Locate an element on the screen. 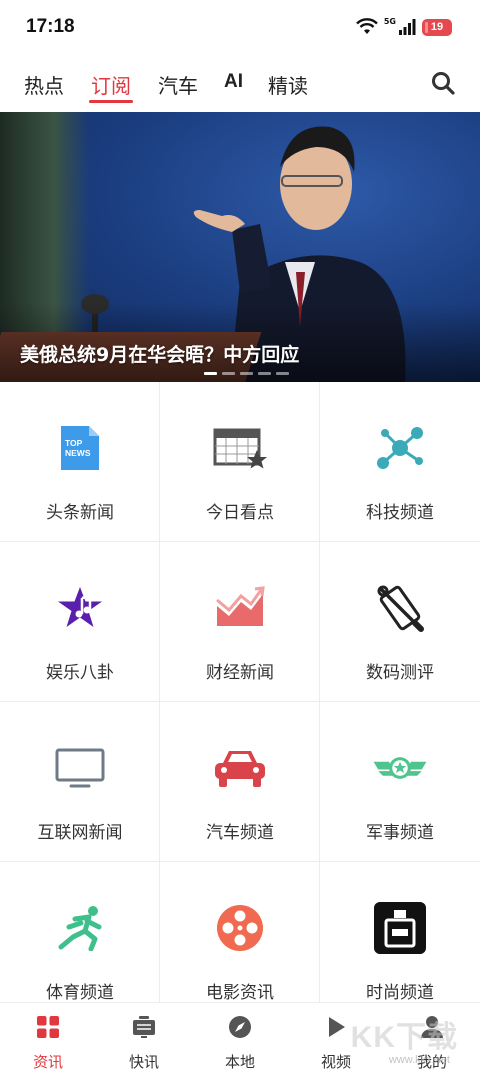  active-tab-underline is located at coordinates (111, 101).